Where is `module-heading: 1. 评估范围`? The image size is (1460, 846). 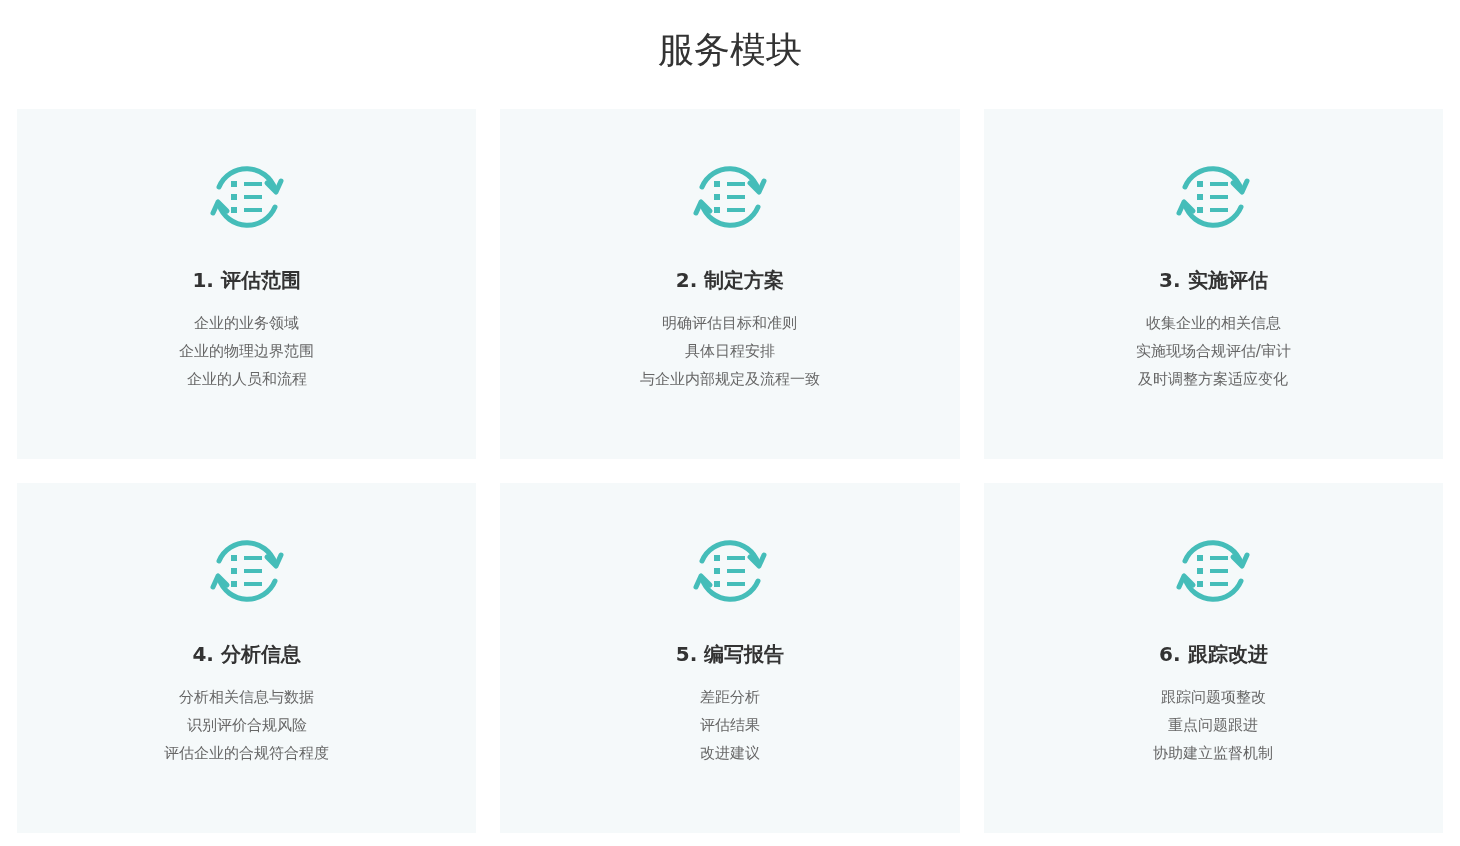 module-heading: 1. 评估范围 is located at coordinates (246, 280).